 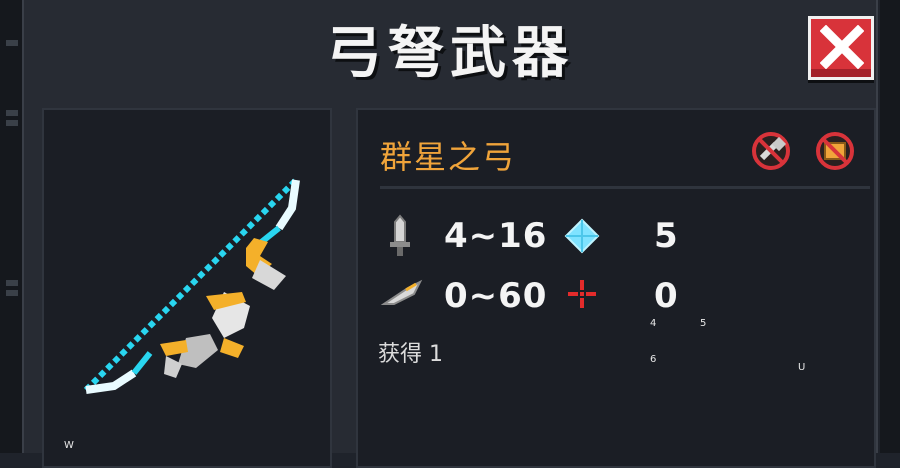 What do you see at coordinates (400, 235) in the screenshot?
I see `sword-icon` at bounding box center [400, 235].